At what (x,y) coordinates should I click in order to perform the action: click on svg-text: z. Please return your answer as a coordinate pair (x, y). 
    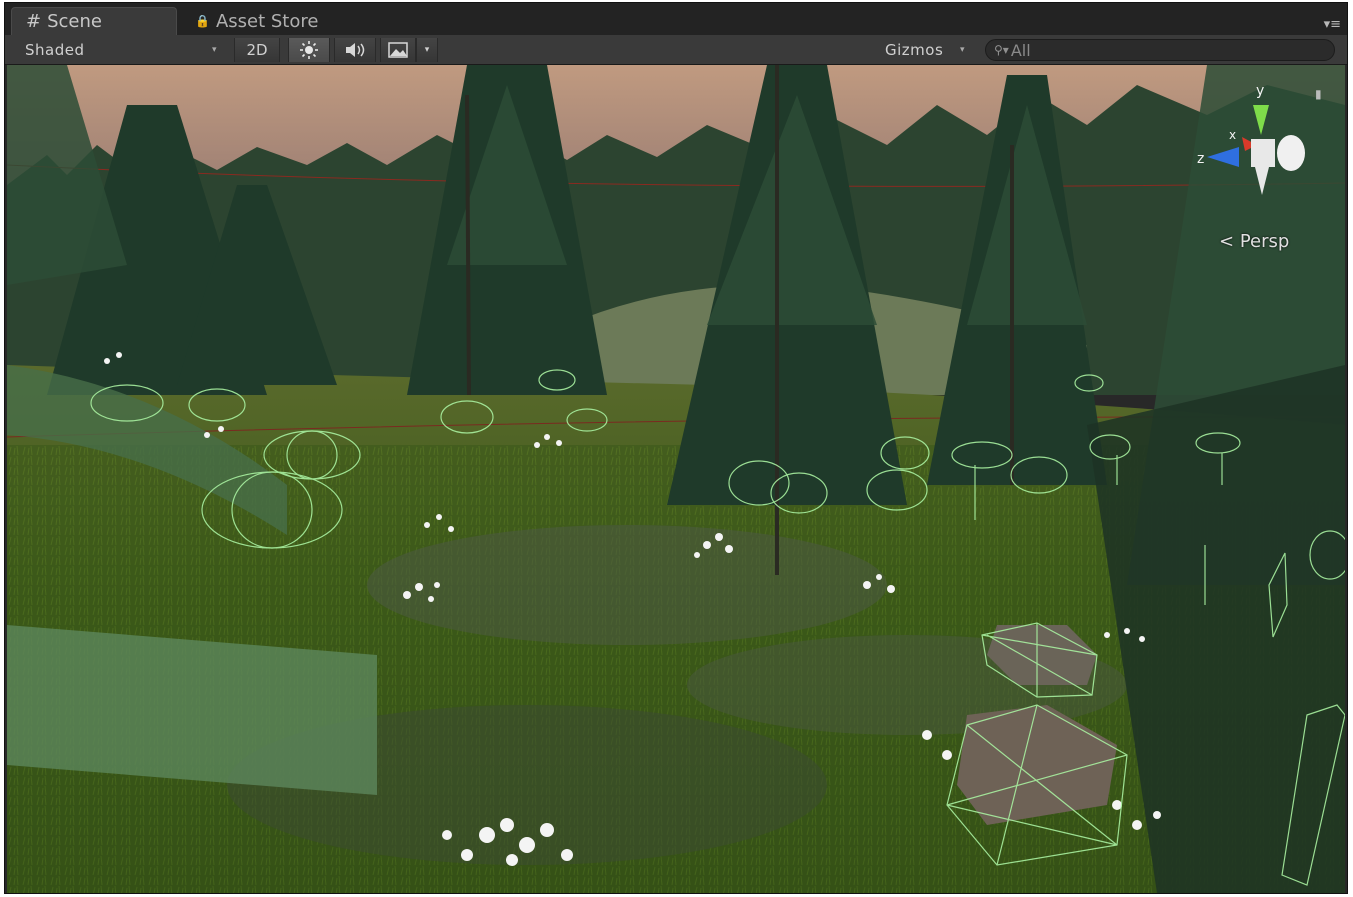
    Looking at the image, I should click on (1200, 159).